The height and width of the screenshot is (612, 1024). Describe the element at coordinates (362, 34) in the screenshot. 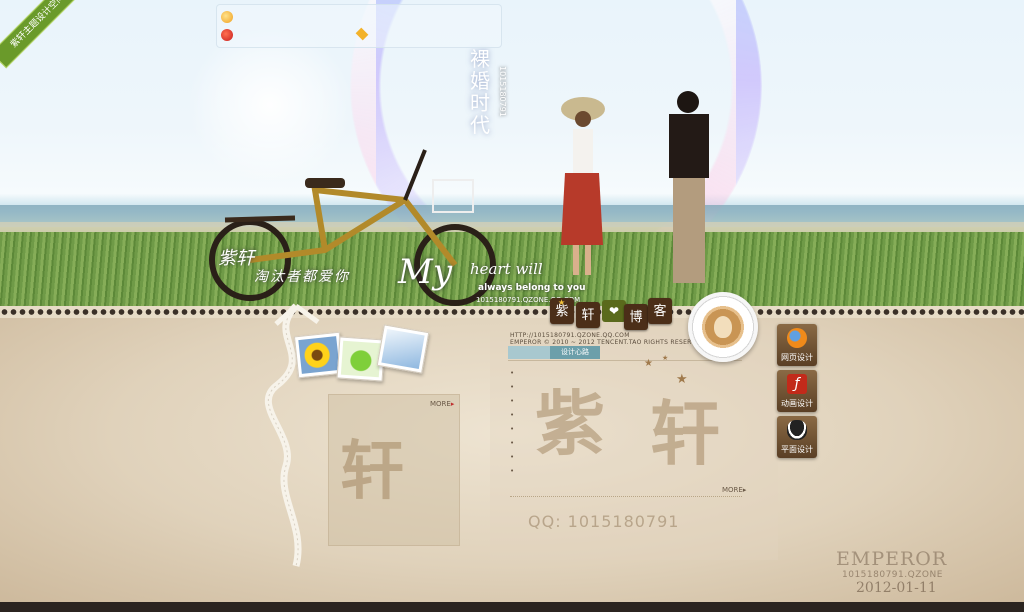

I see `diamond-icon` at that location.